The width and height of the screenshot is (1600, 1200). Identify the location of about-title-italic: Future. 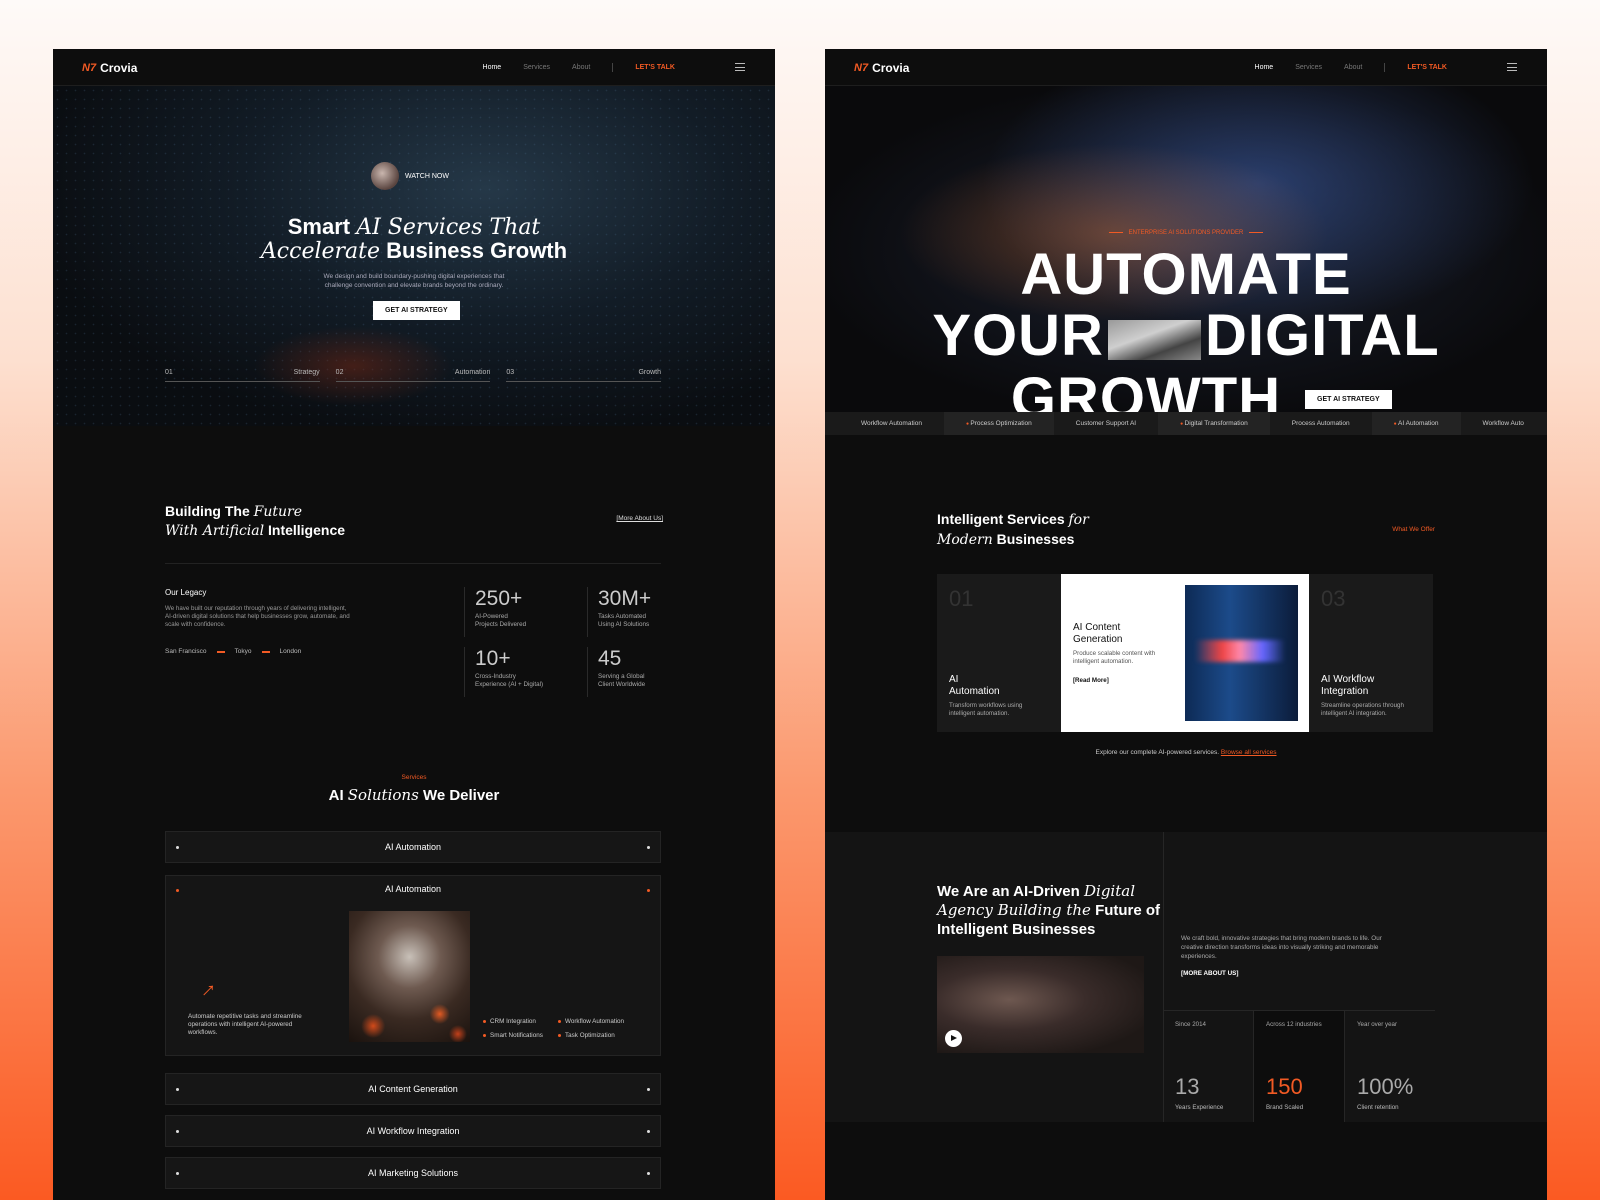
(278, 512).